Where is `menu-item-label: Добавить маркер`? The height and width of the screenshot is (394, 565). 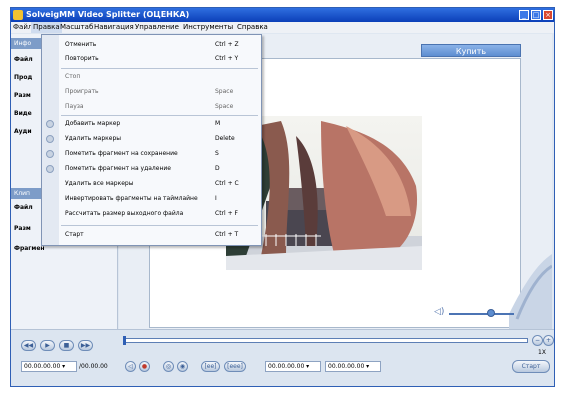
menu-item-label: Добавить маркер is located at coordinates (93, 123).